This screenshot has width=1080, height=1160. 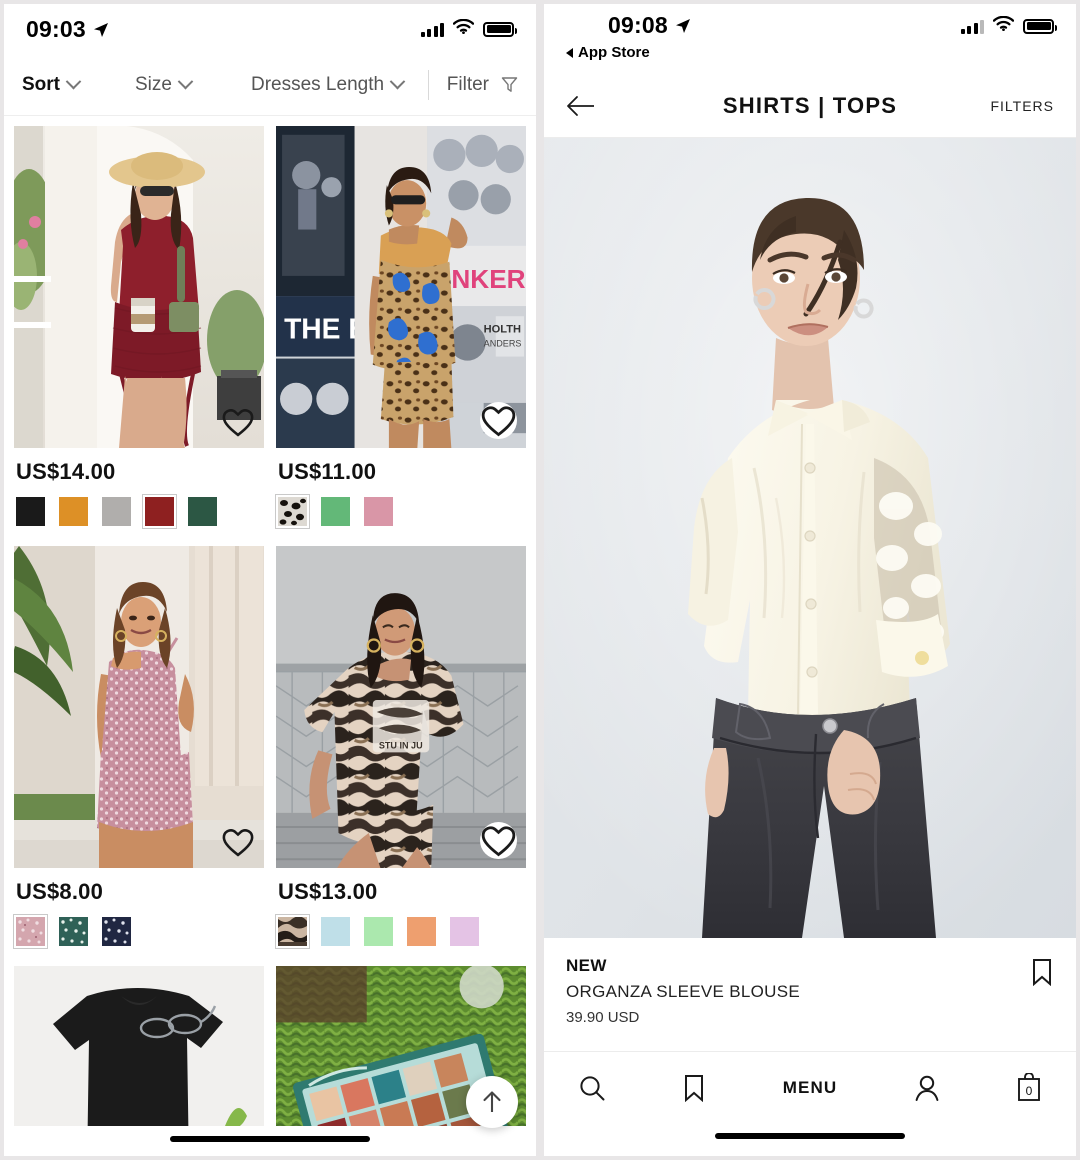 I want to click on scroll-to-top-button, so click(x=492, y=1102).